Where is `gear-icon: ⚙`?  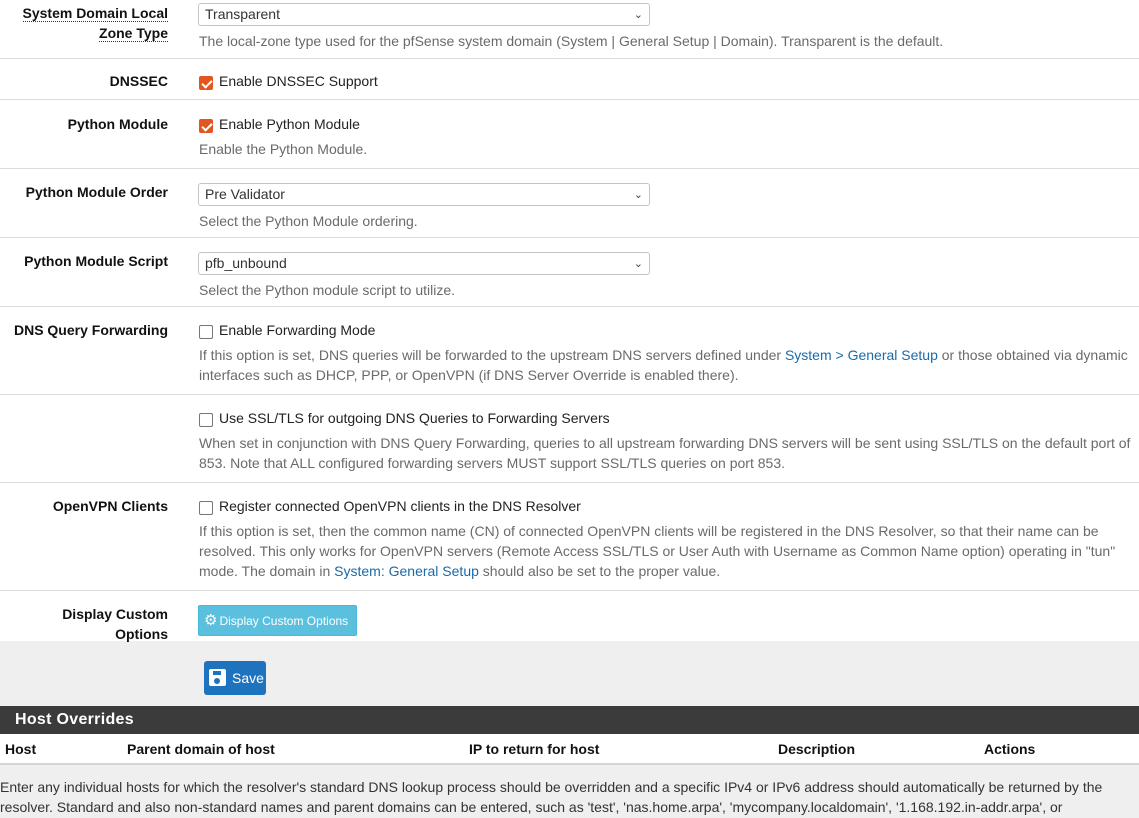 gear-icon: ⚙ is located at coordinates (211, 620).